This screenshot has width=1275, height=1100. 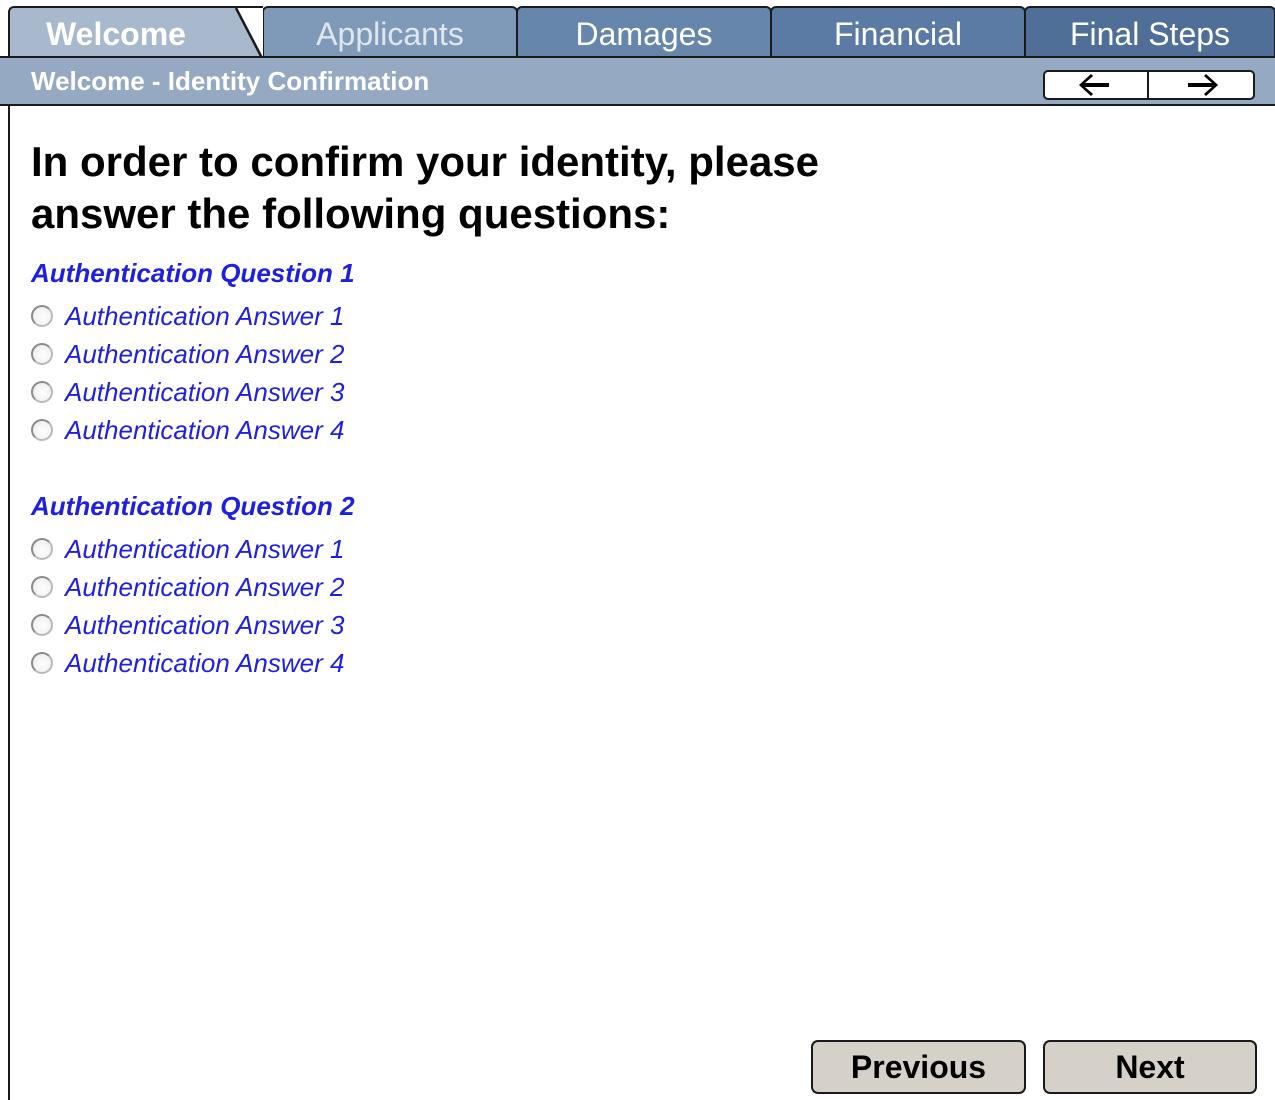 What do you see at coordinates (9, 603) in the screenshot?
I see `content-panel-border` at bounding box center [9, 603].